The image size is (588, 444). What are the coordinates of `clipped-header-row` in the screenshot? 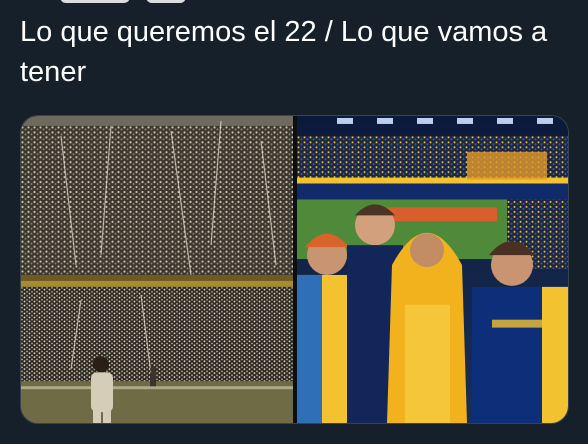 It's located at (180, 1).